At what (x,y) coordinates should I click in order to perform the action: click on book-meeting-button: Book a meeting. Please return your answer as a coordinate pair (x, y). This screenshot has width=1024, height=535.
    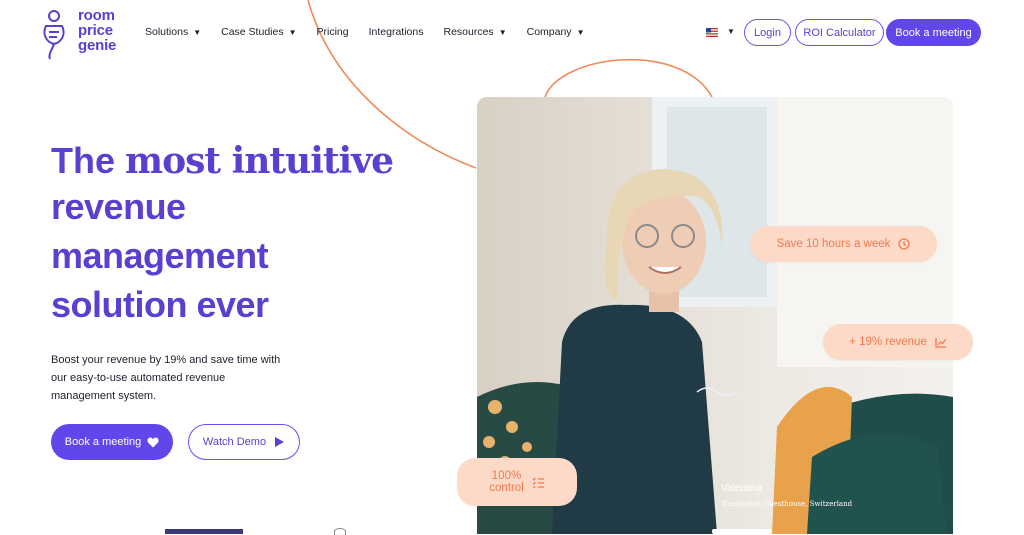
    Looking at the image, I should click on (112, 442).